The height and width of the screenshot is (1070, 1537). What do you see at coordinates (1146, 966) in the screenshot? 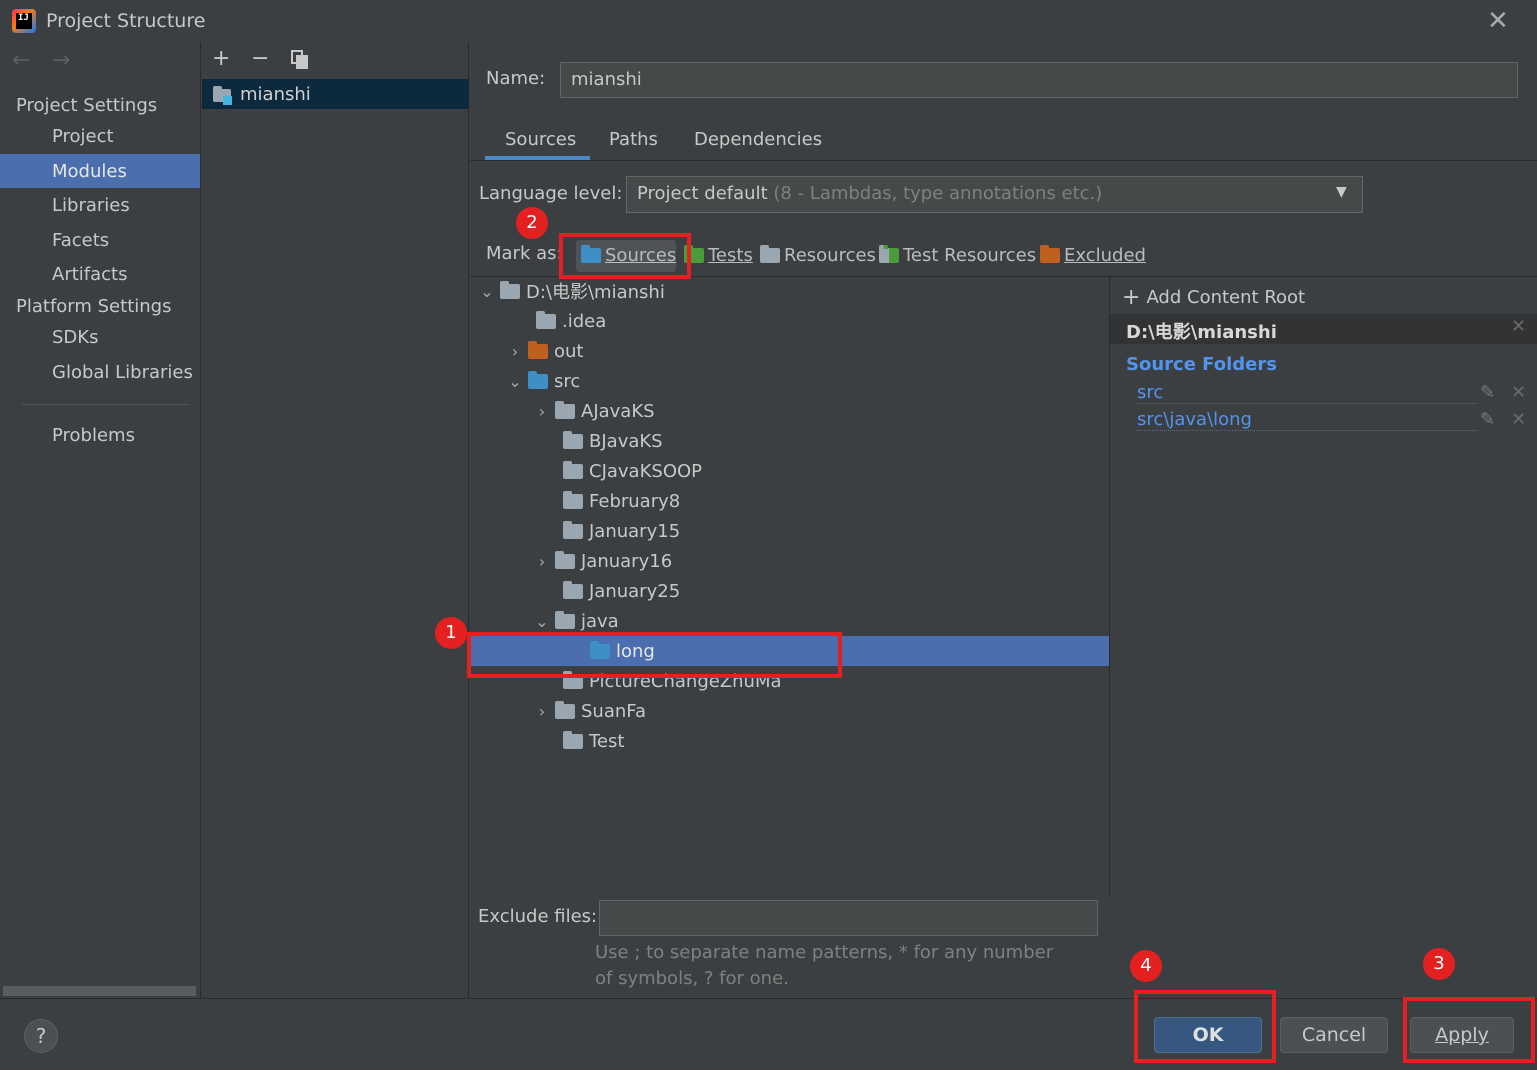
I see `annotation-badge-4: 4` at bounding box center [1146, 966].